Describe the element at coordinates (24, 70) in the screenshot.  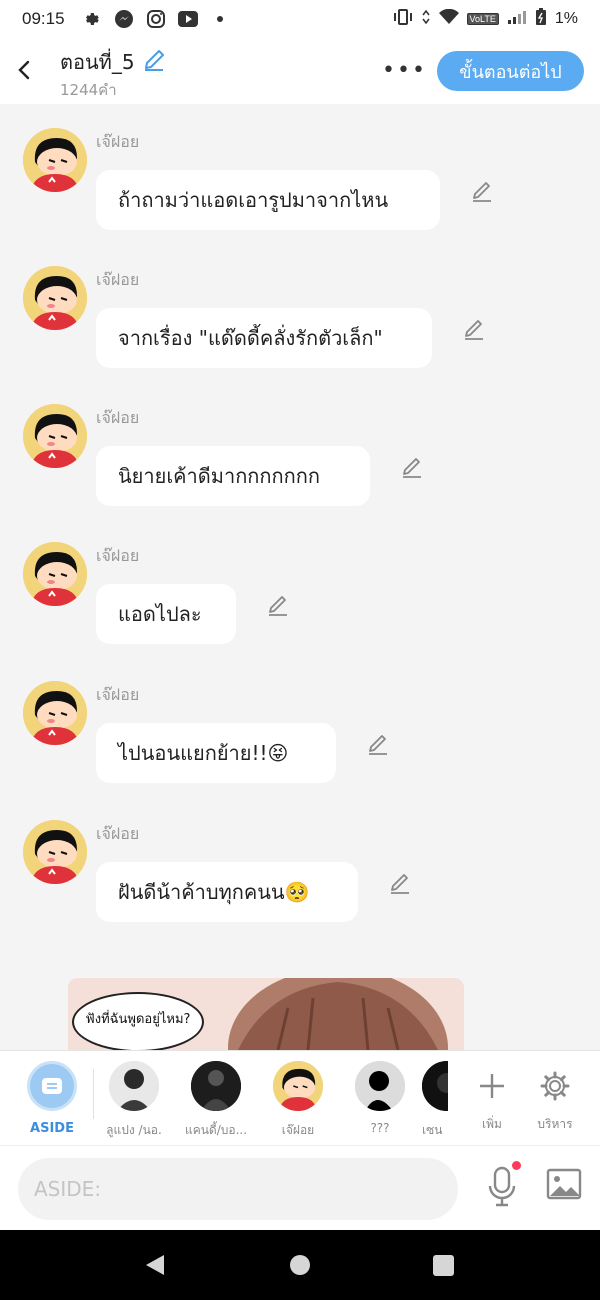
I see `back-button` at that location.